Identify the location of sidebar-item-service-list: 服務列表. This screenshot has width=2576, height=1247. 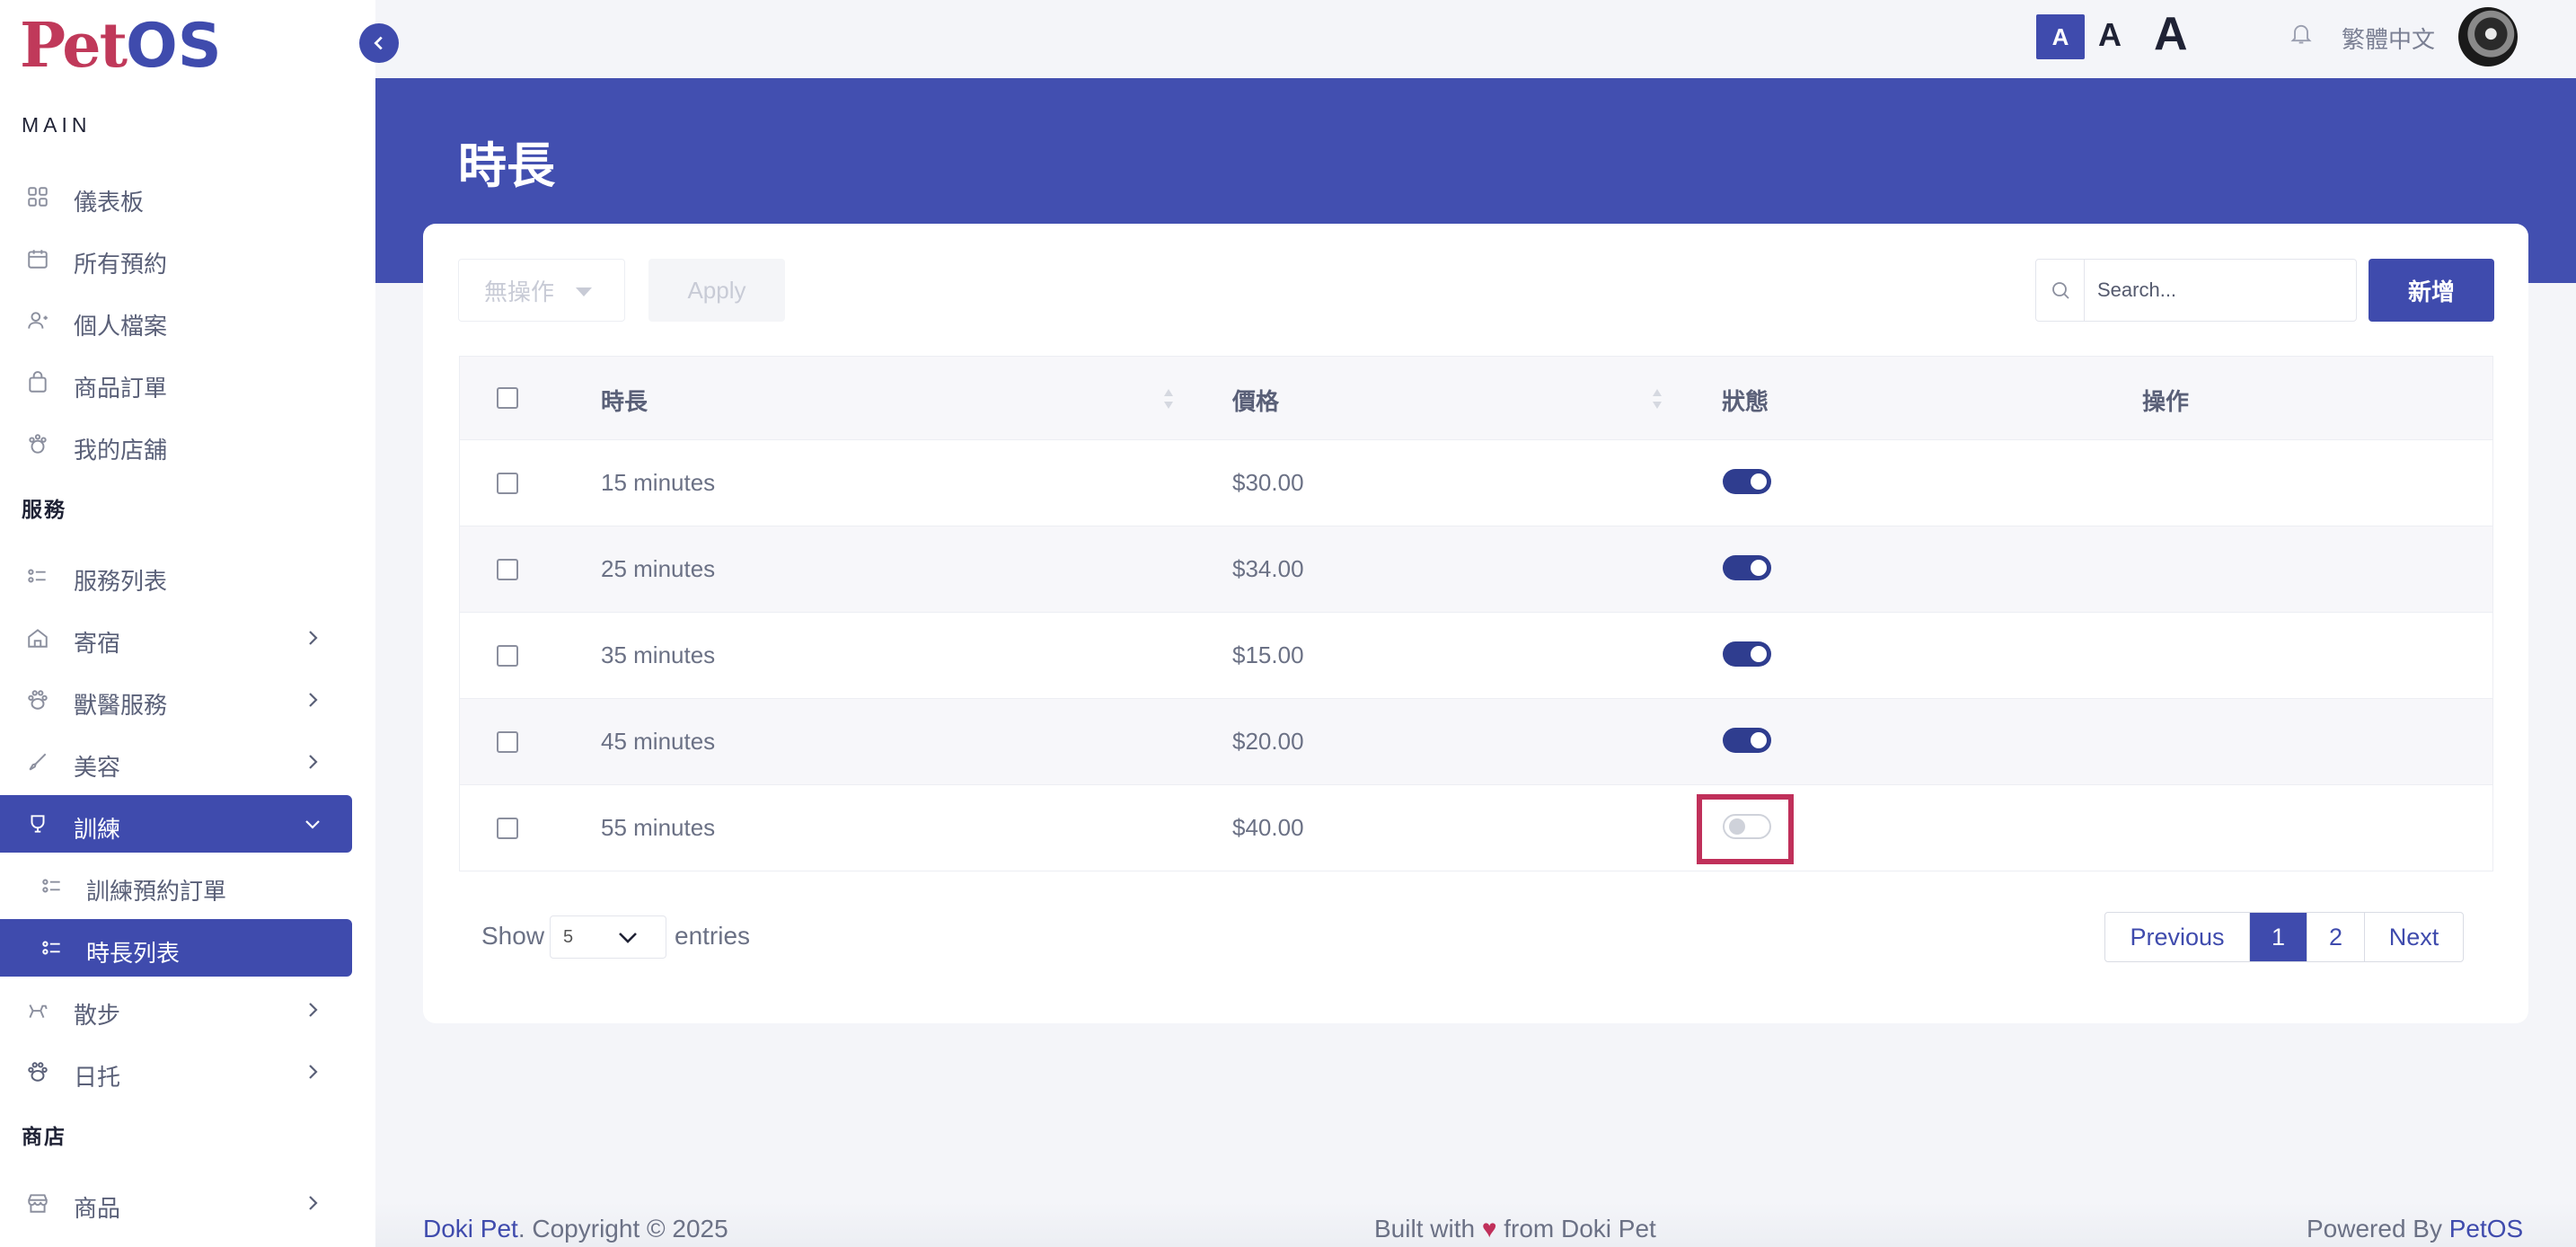
(176, 576).